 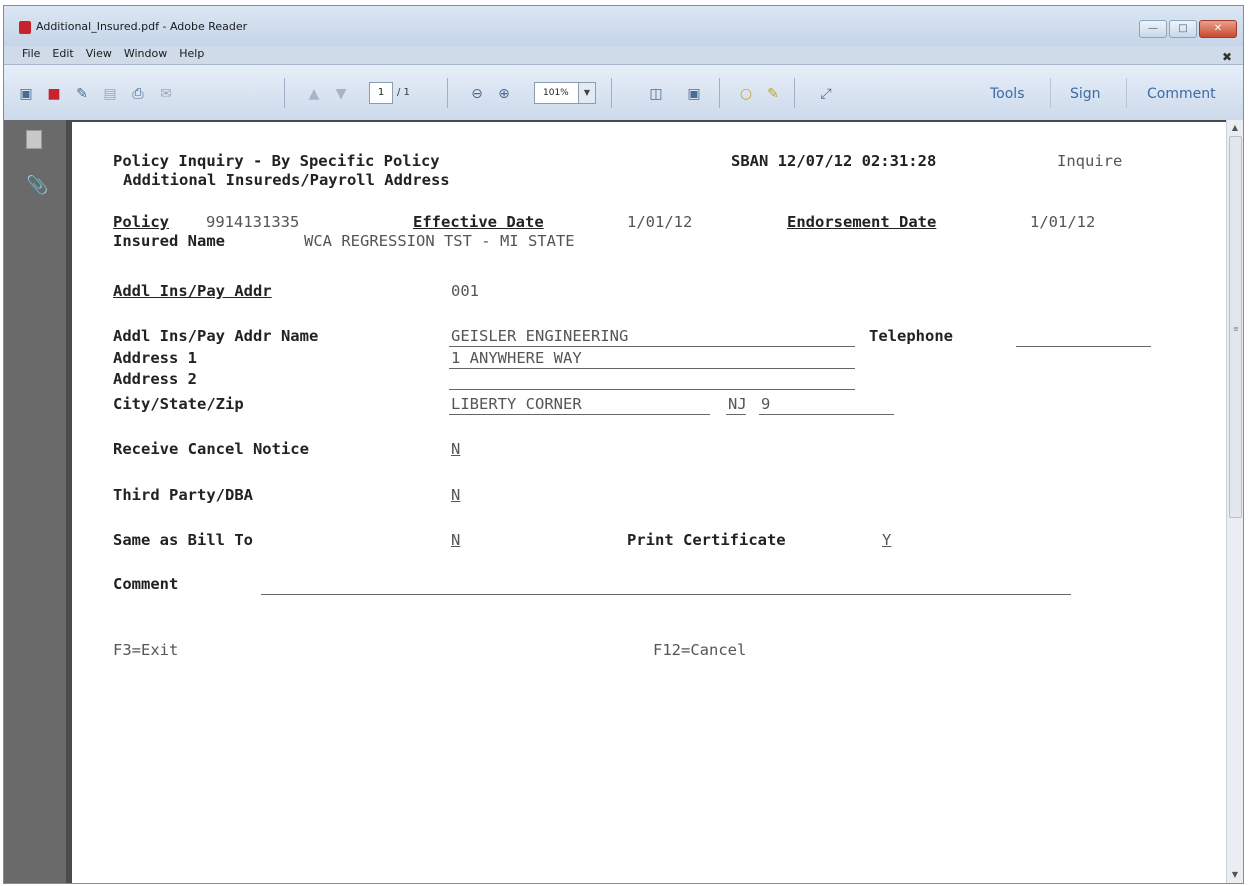 What do you see at coordinates (211, 449) in the screenshot?
I see `cancel-notice-label: Receive Cancel Notice` at bounding box center [211, 449].